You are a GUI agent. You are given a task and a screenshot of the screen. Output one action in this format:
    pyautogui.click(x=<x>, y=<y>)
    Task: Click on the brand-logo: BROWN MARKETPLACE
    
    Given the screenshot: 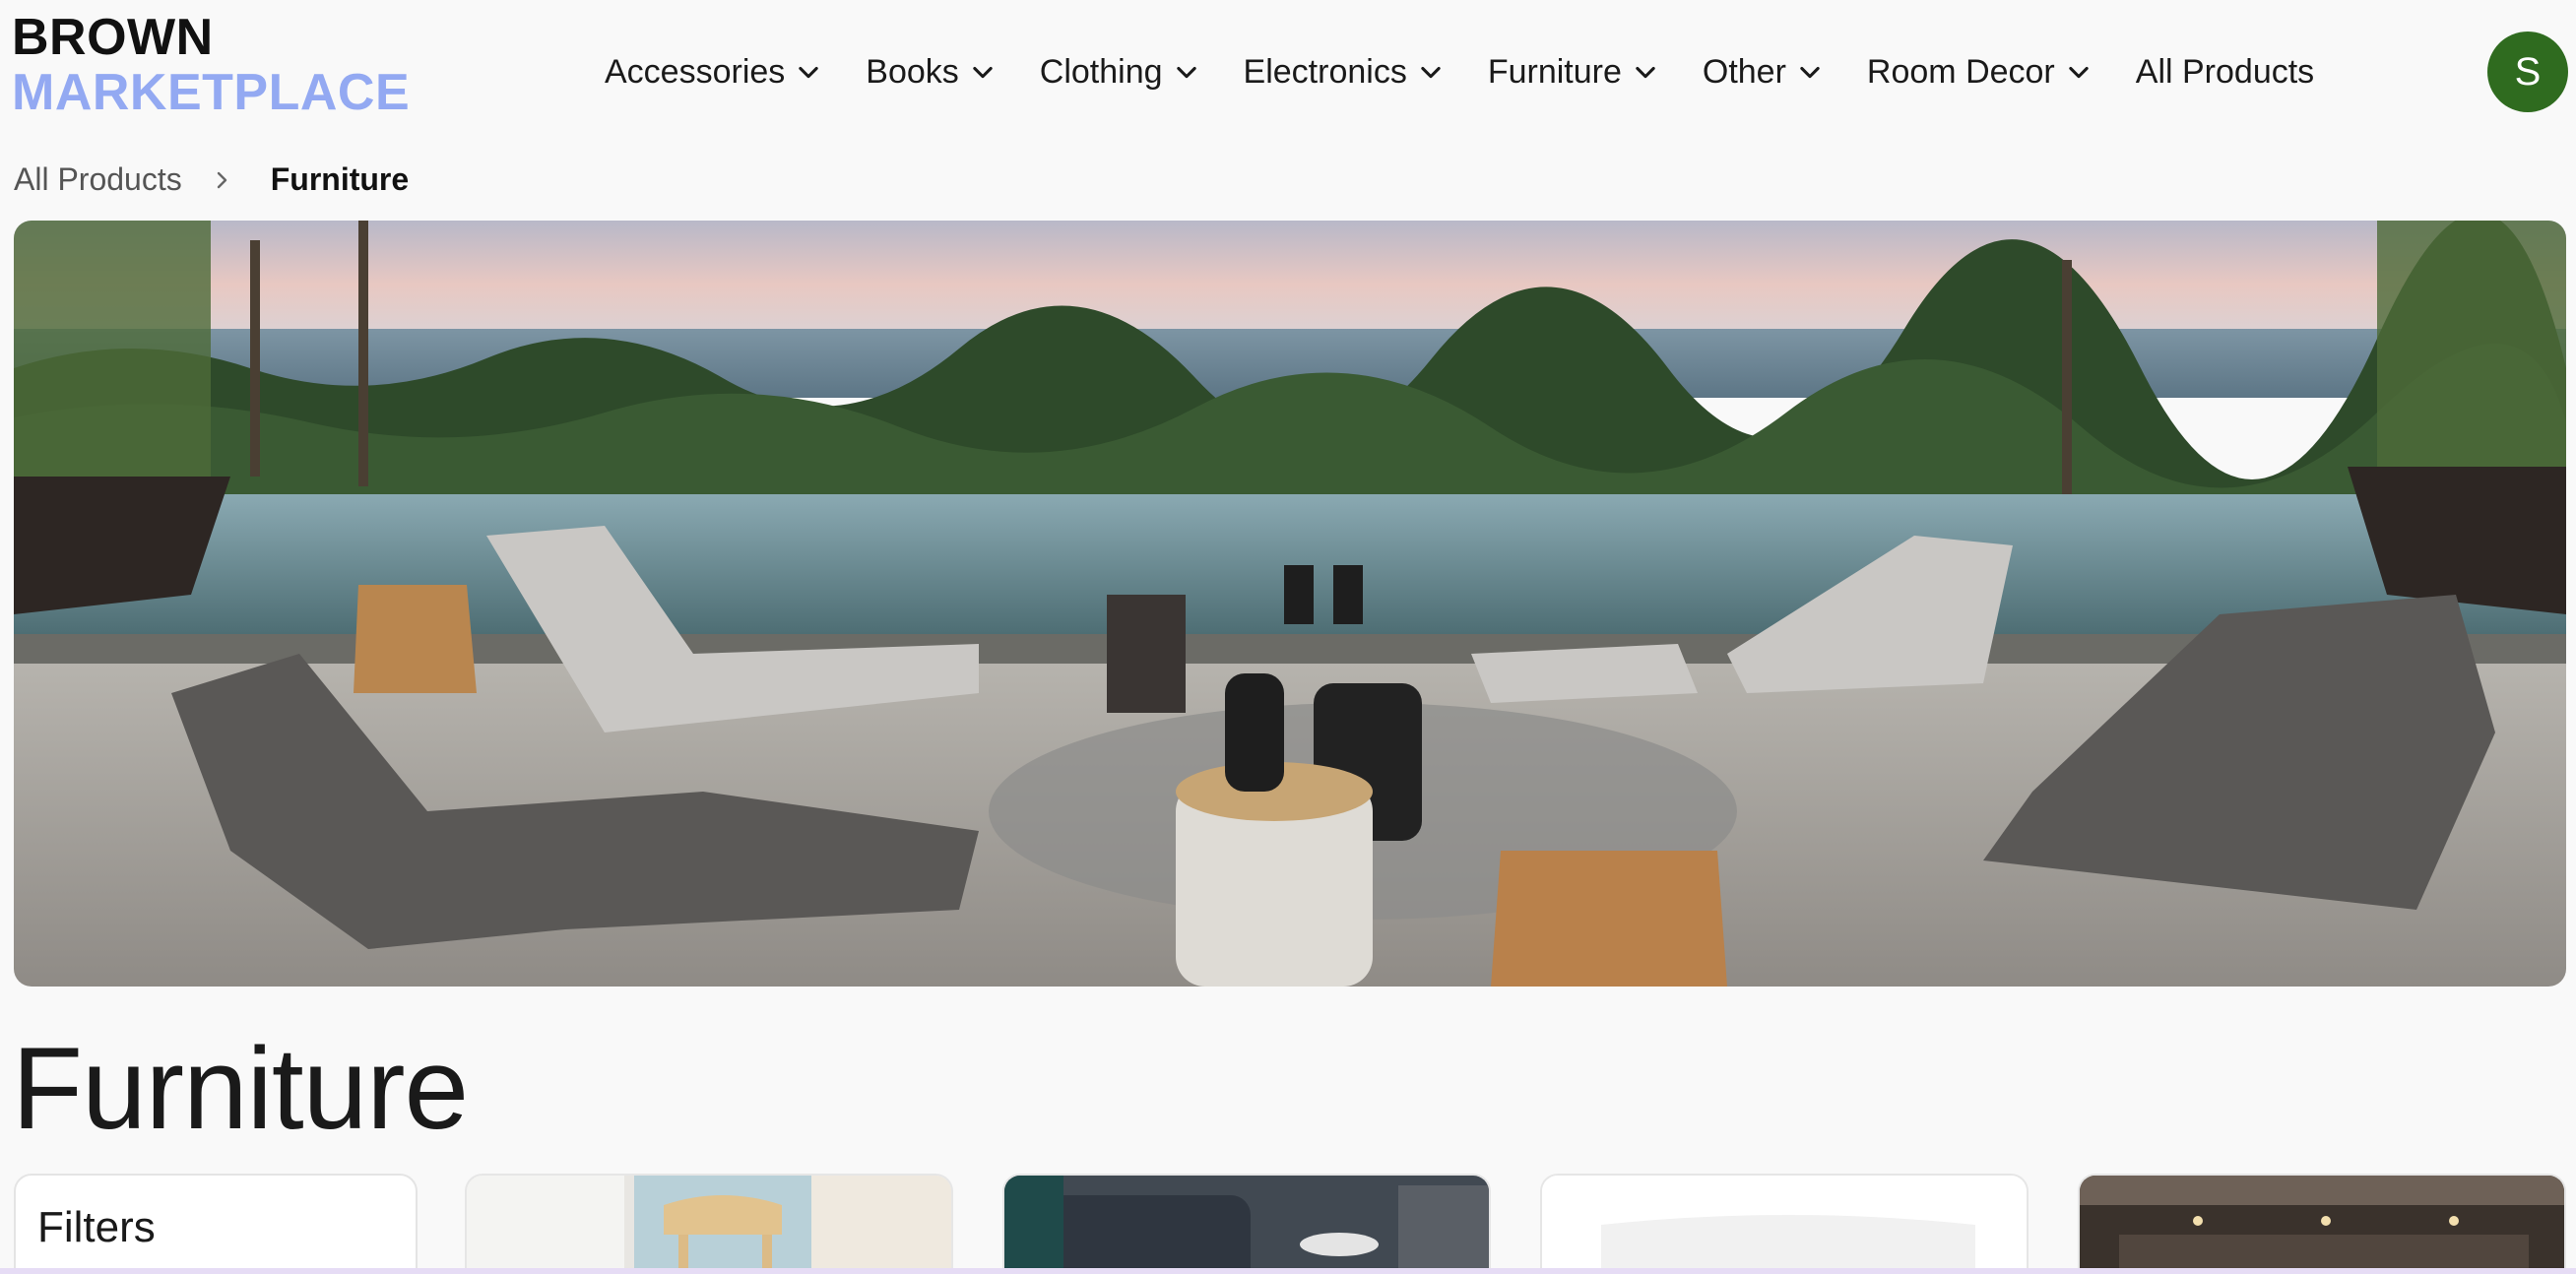 What is the action you would take?
    pyautogui.click(x=211, y=65)
    